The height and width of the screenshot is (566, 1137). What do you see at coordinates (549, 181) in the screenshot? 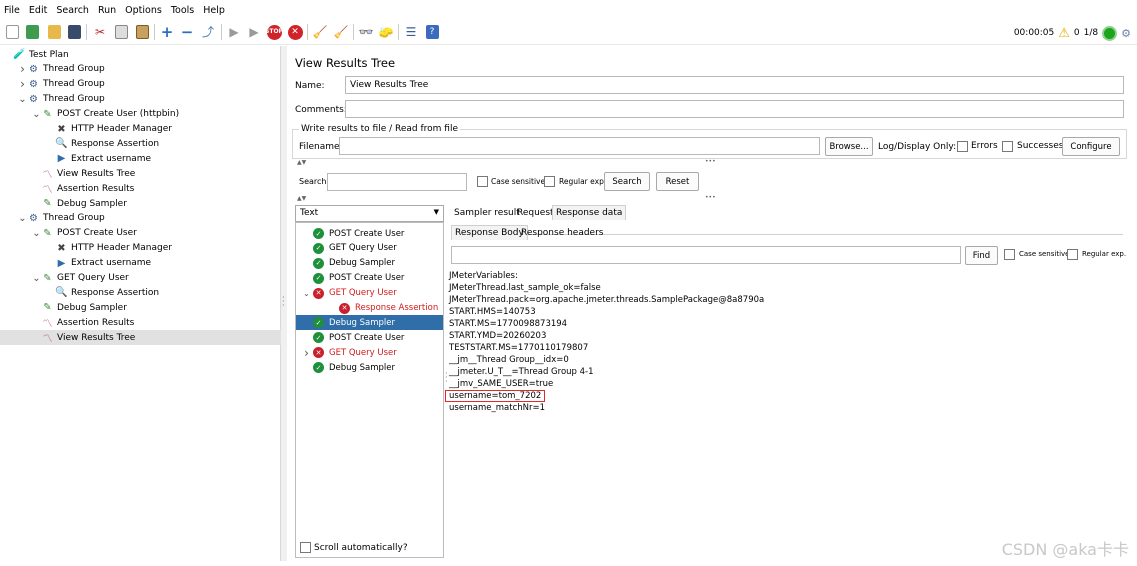
I see `regular-exp-checkbox` at bounding box center [549, 181].